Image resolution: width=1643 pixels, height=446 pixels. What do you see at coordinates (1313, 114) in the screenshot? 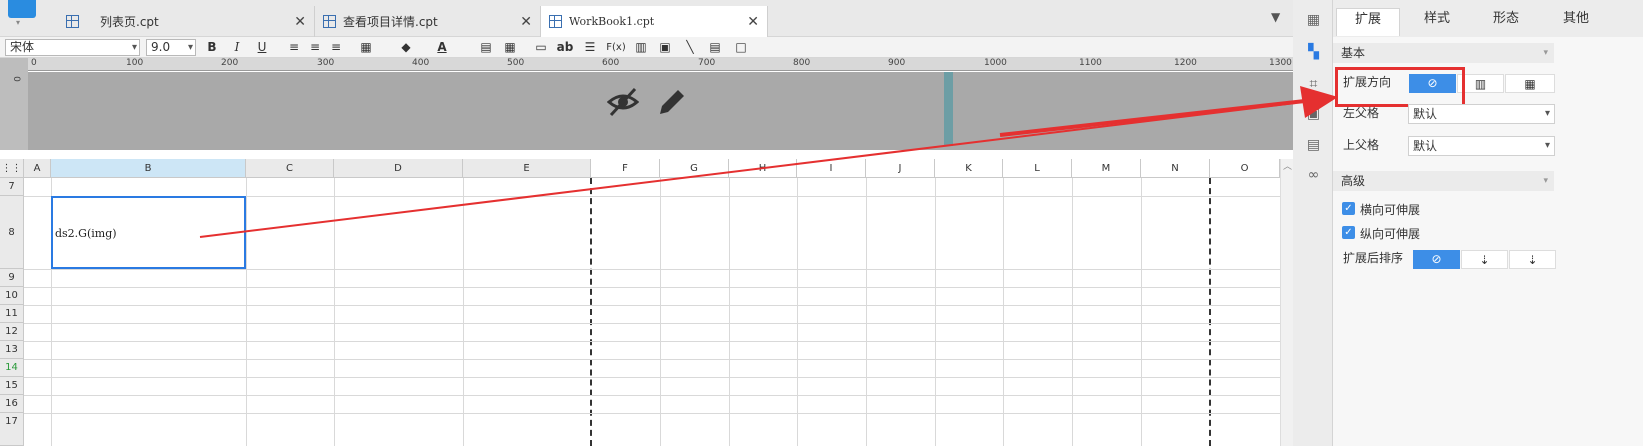
I see `widget-icon: ▣` at bounding box center [1313, 114].